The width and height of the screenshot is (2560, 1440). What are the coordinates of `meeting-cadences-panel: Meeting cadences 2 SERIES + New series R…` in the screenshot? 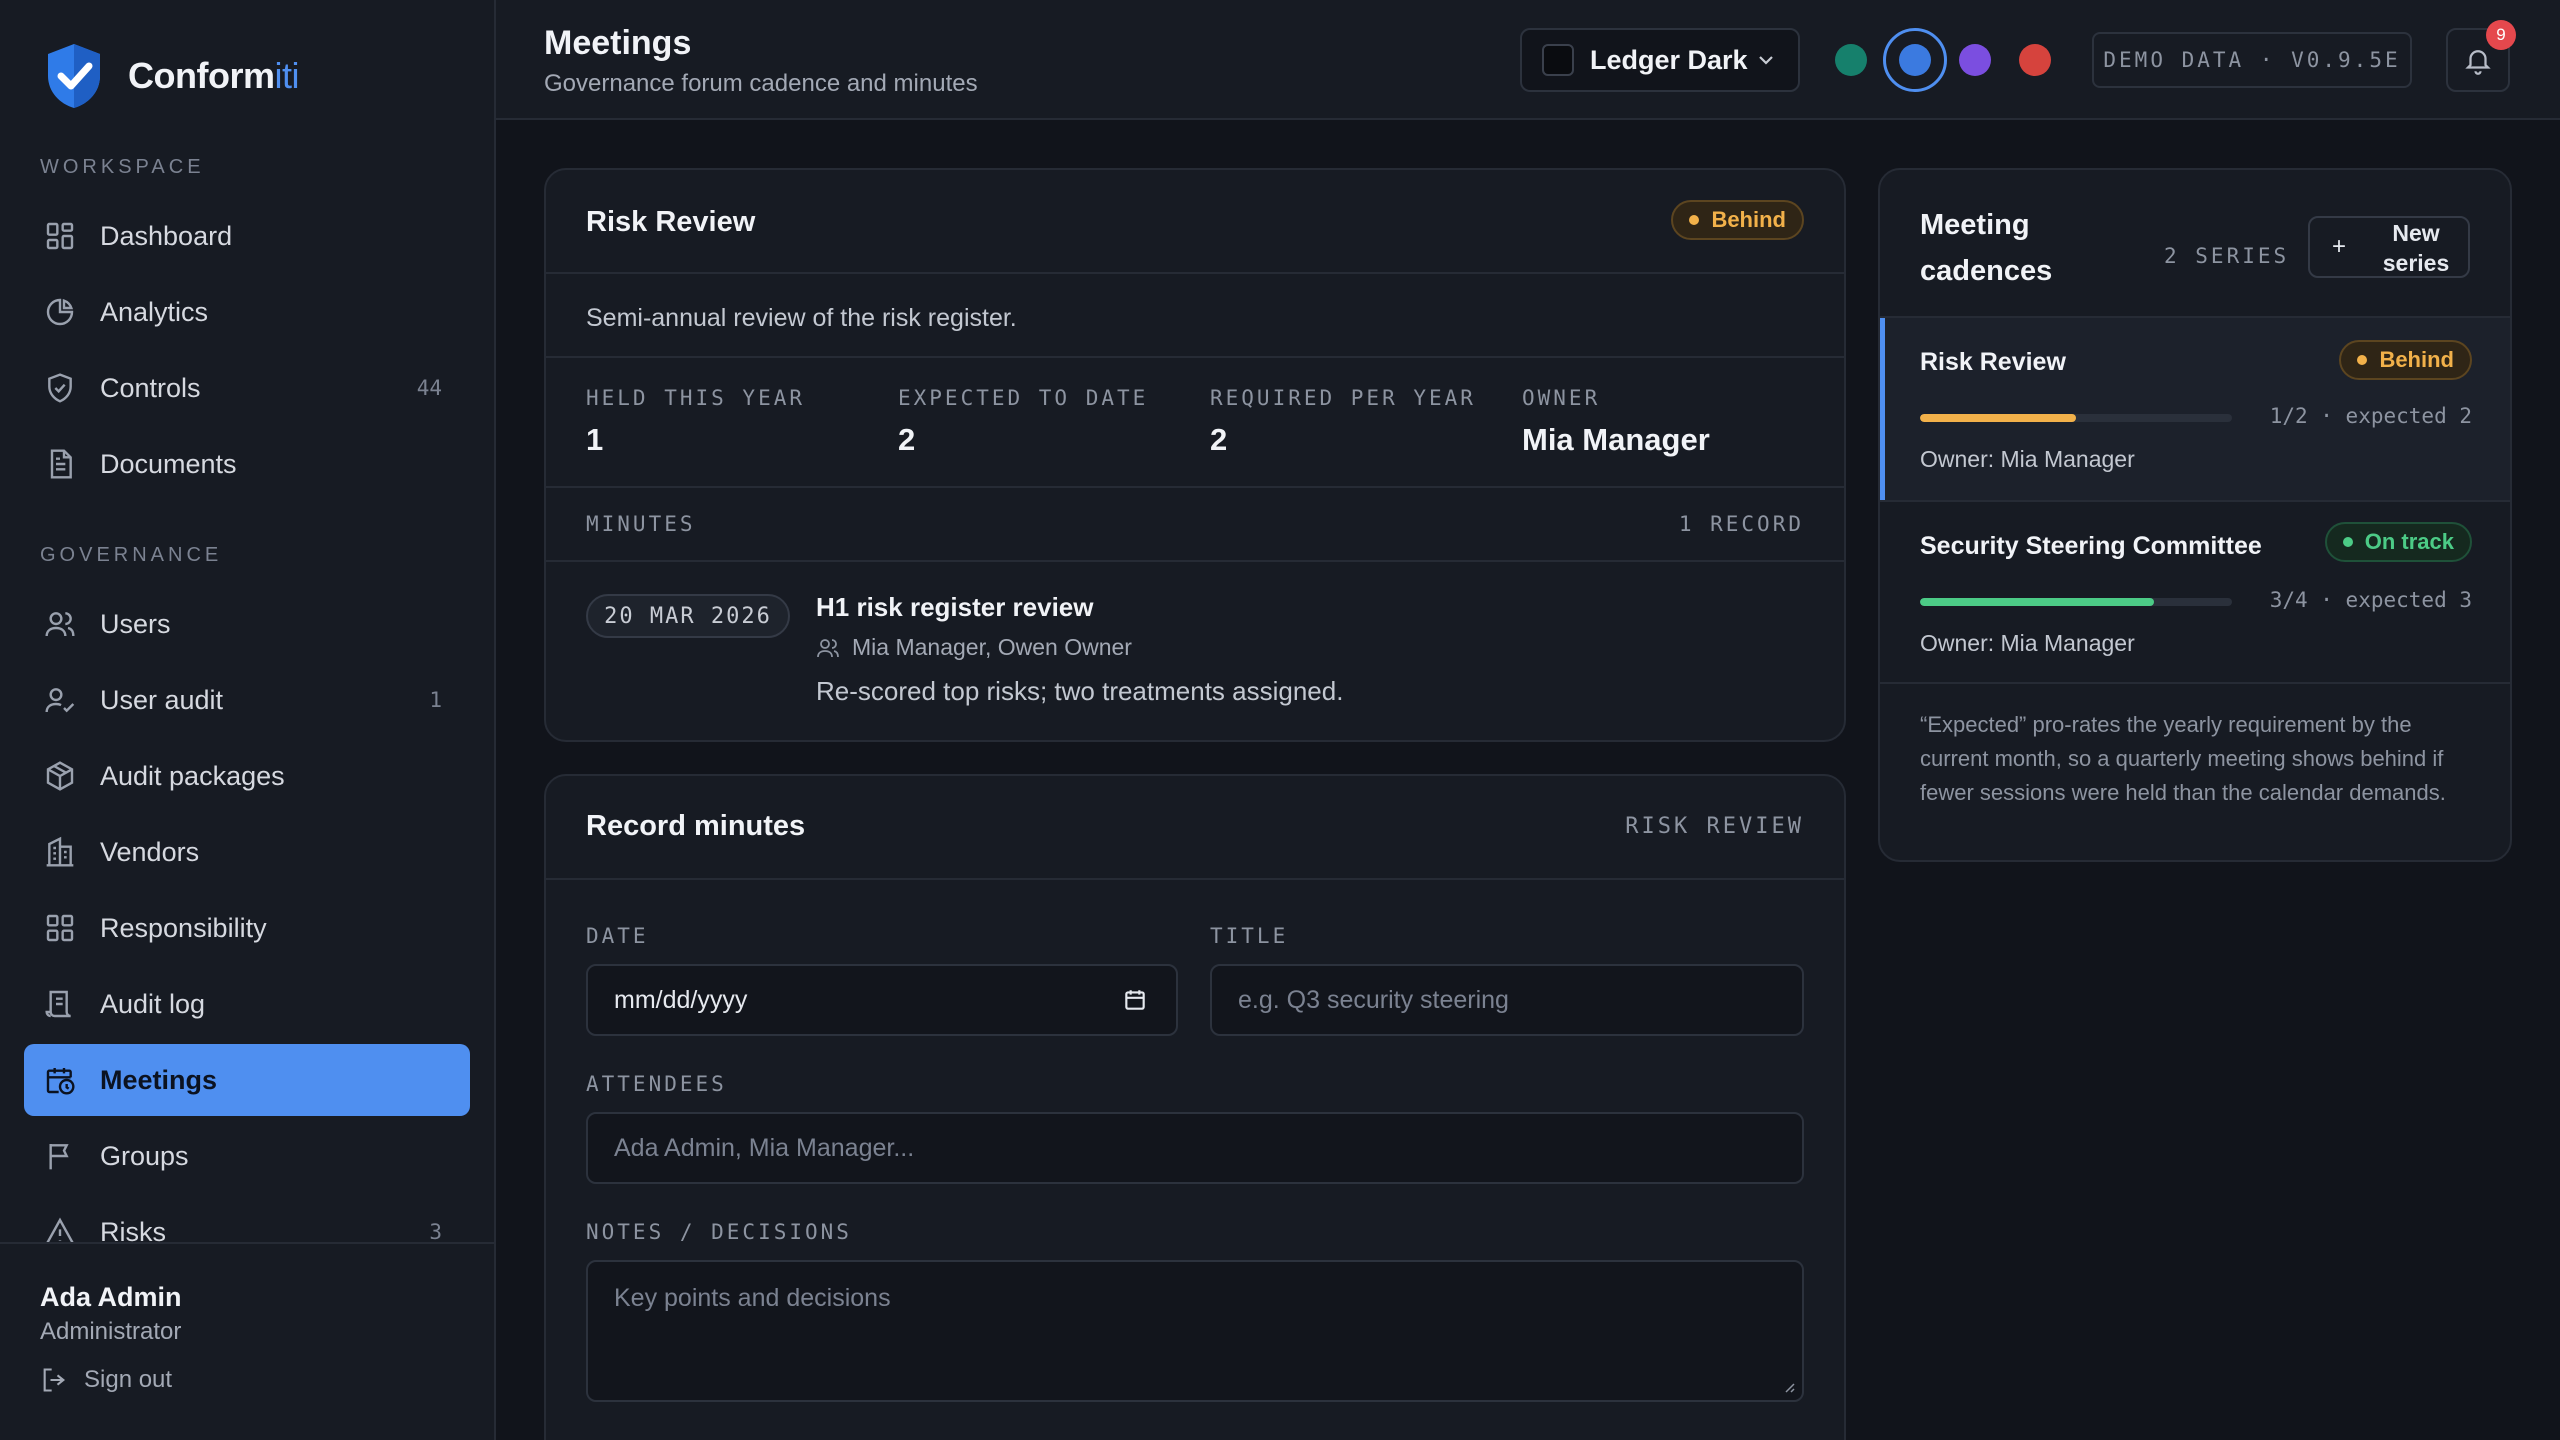 It's located at (2195, 515).